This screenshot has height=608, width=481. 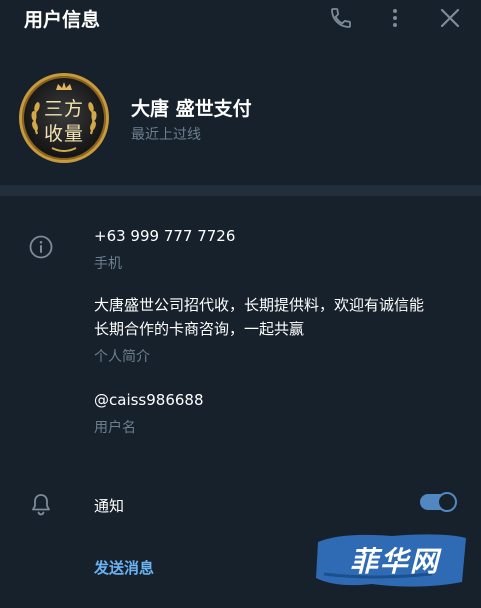 What do you see at coordinates (259, 305) in the screenshot?
I see `bio-line-1: 大唐盛世公司招代收，长期提供料，欢迎有诚信能` at bounding box center [259, 305].